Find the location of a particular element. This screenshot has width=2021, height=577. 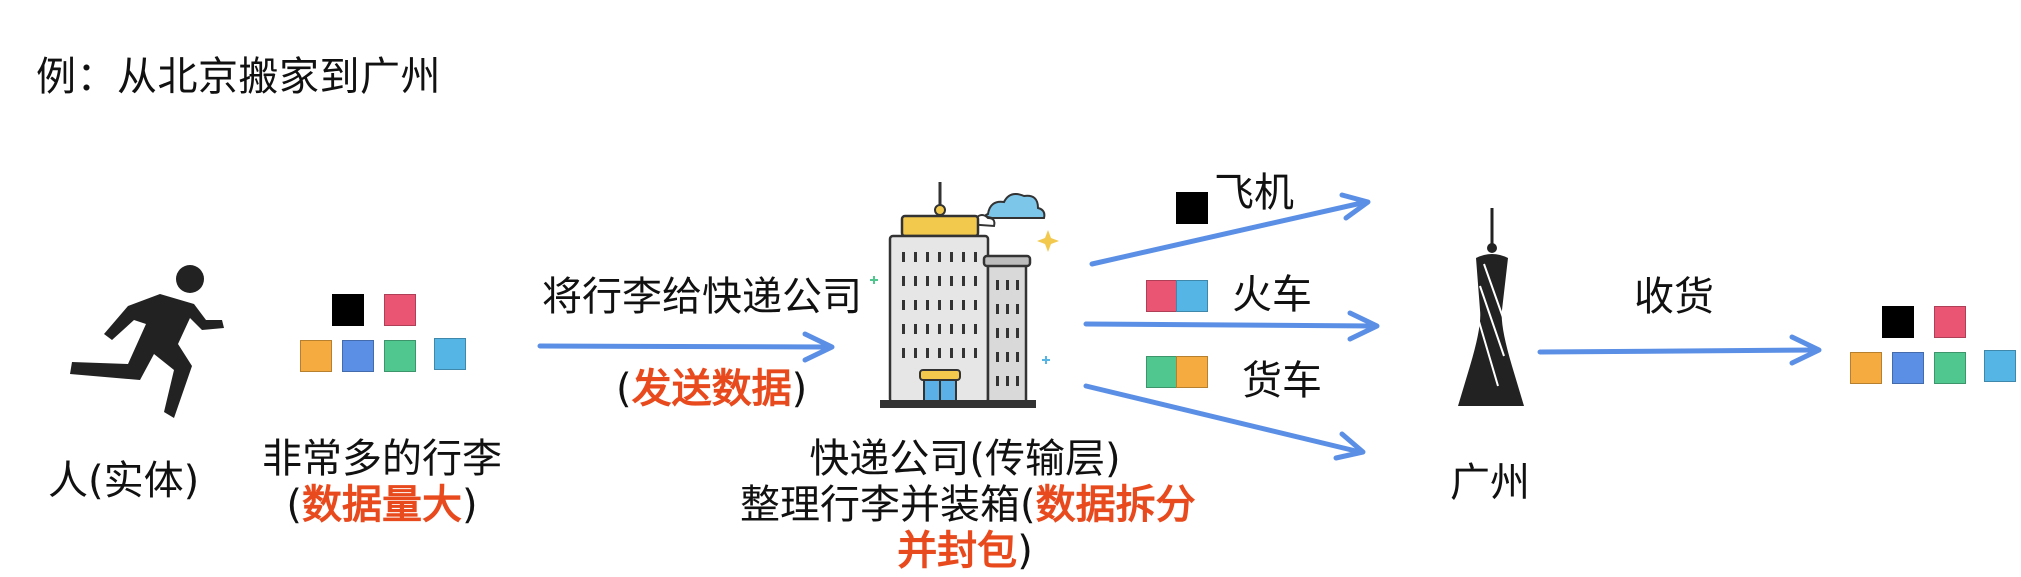

destination-label: 广州 is located at coordinates (1490, 483).